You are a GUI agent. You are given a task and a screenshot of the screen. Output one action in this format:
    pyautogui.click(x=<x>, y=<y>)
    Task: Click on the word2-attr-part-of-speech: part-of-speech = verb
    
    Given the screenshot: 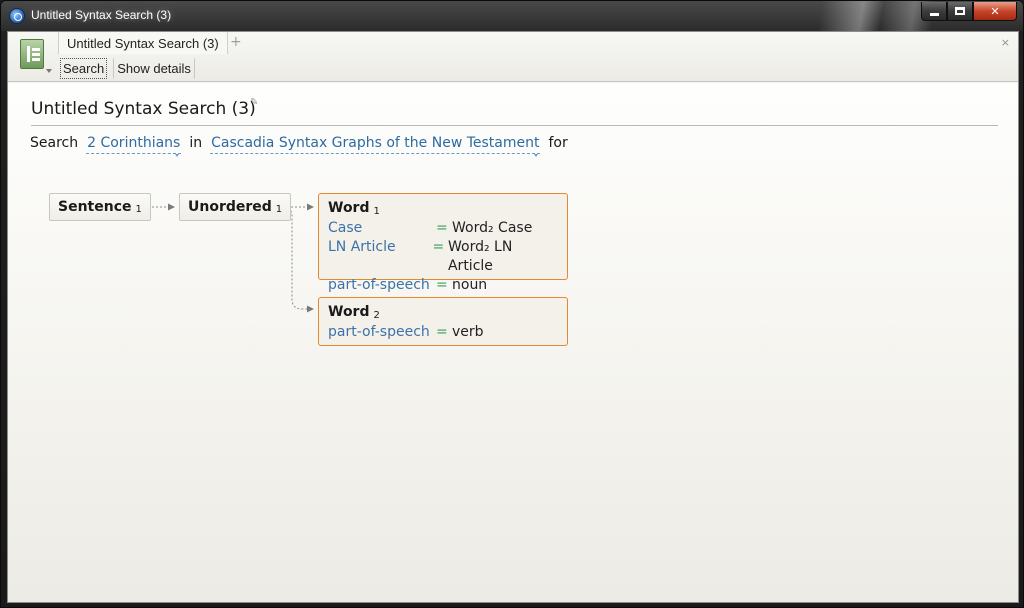 What is the action you would take?
    pyautogui.click(x=443, y=332)
    